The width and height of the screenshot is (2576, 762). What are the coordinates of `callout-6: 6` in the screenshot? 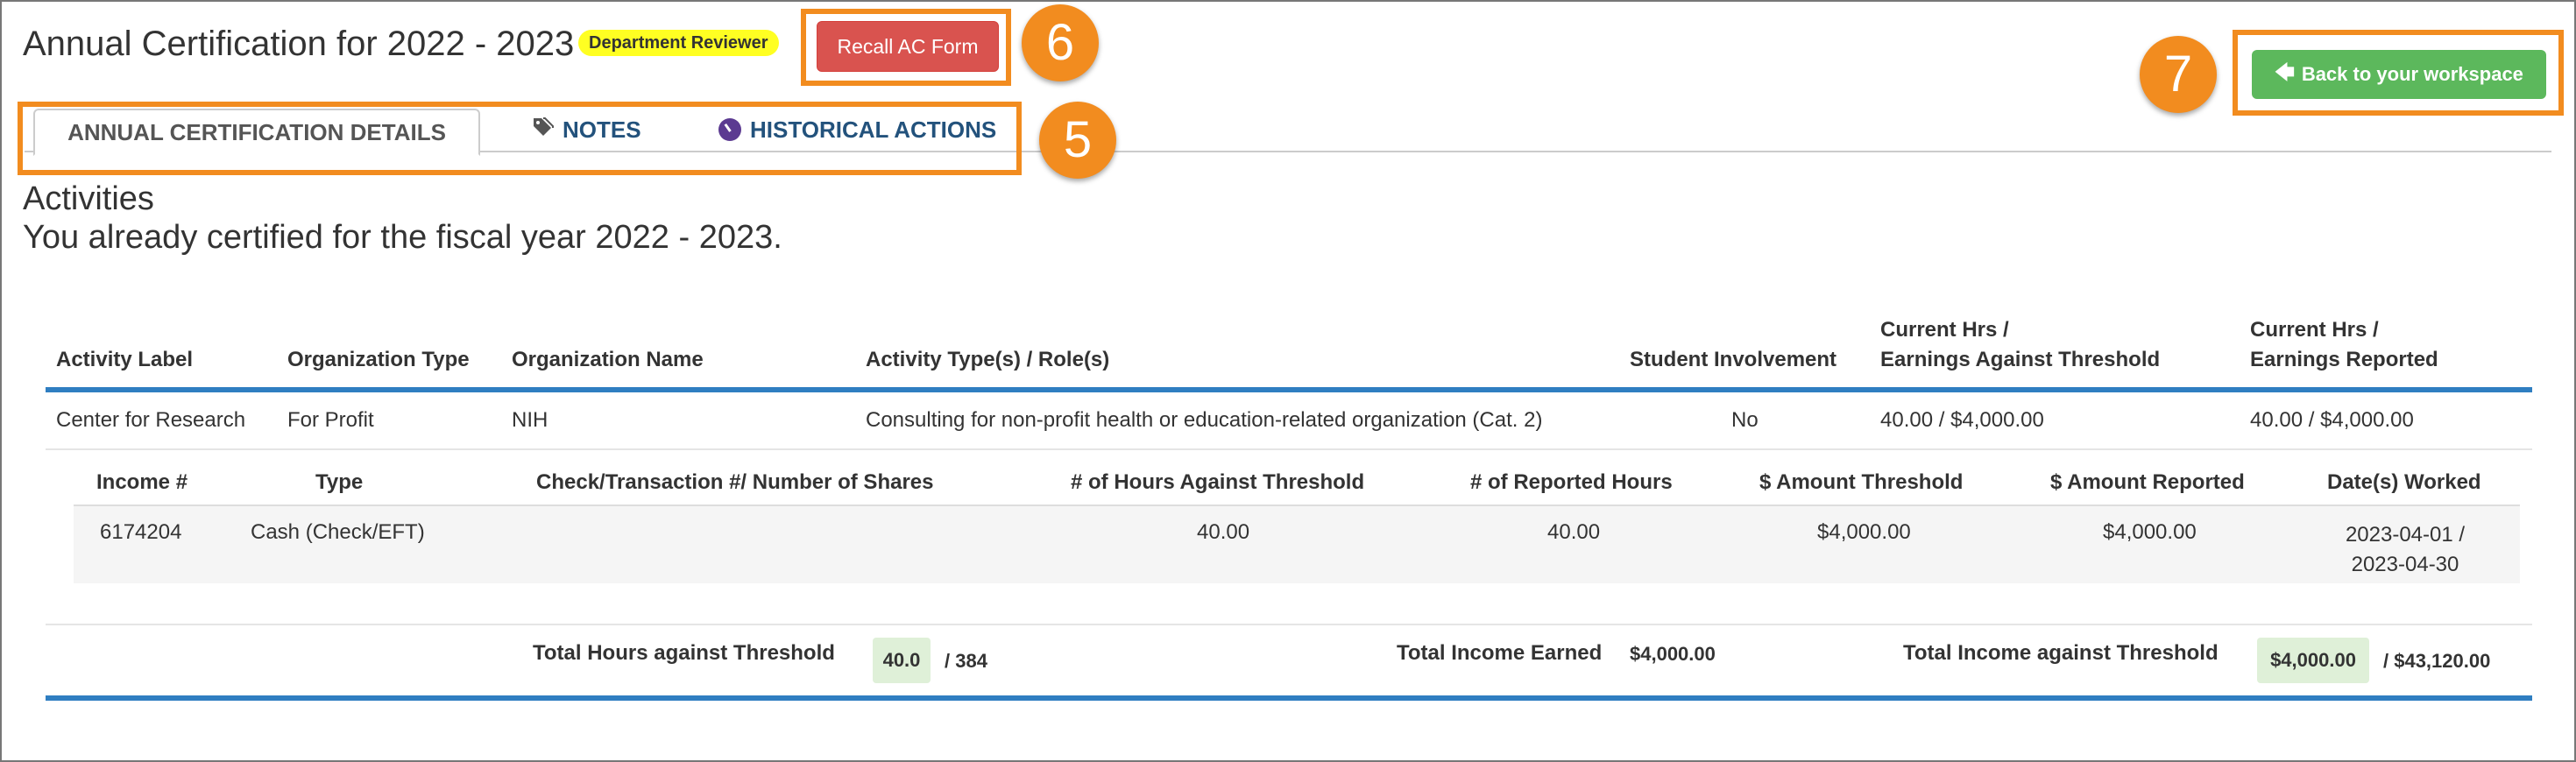 It's located at (1060, 42).